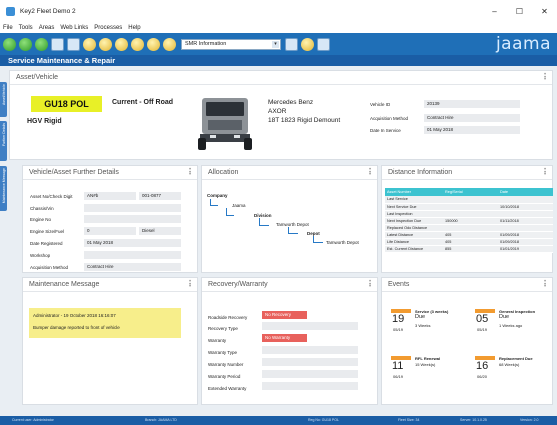  Describe the element at coordinates (292, 224) in the screenshot. I see `tree-node-tamworth-depot: Tamworth Depot` at that location.